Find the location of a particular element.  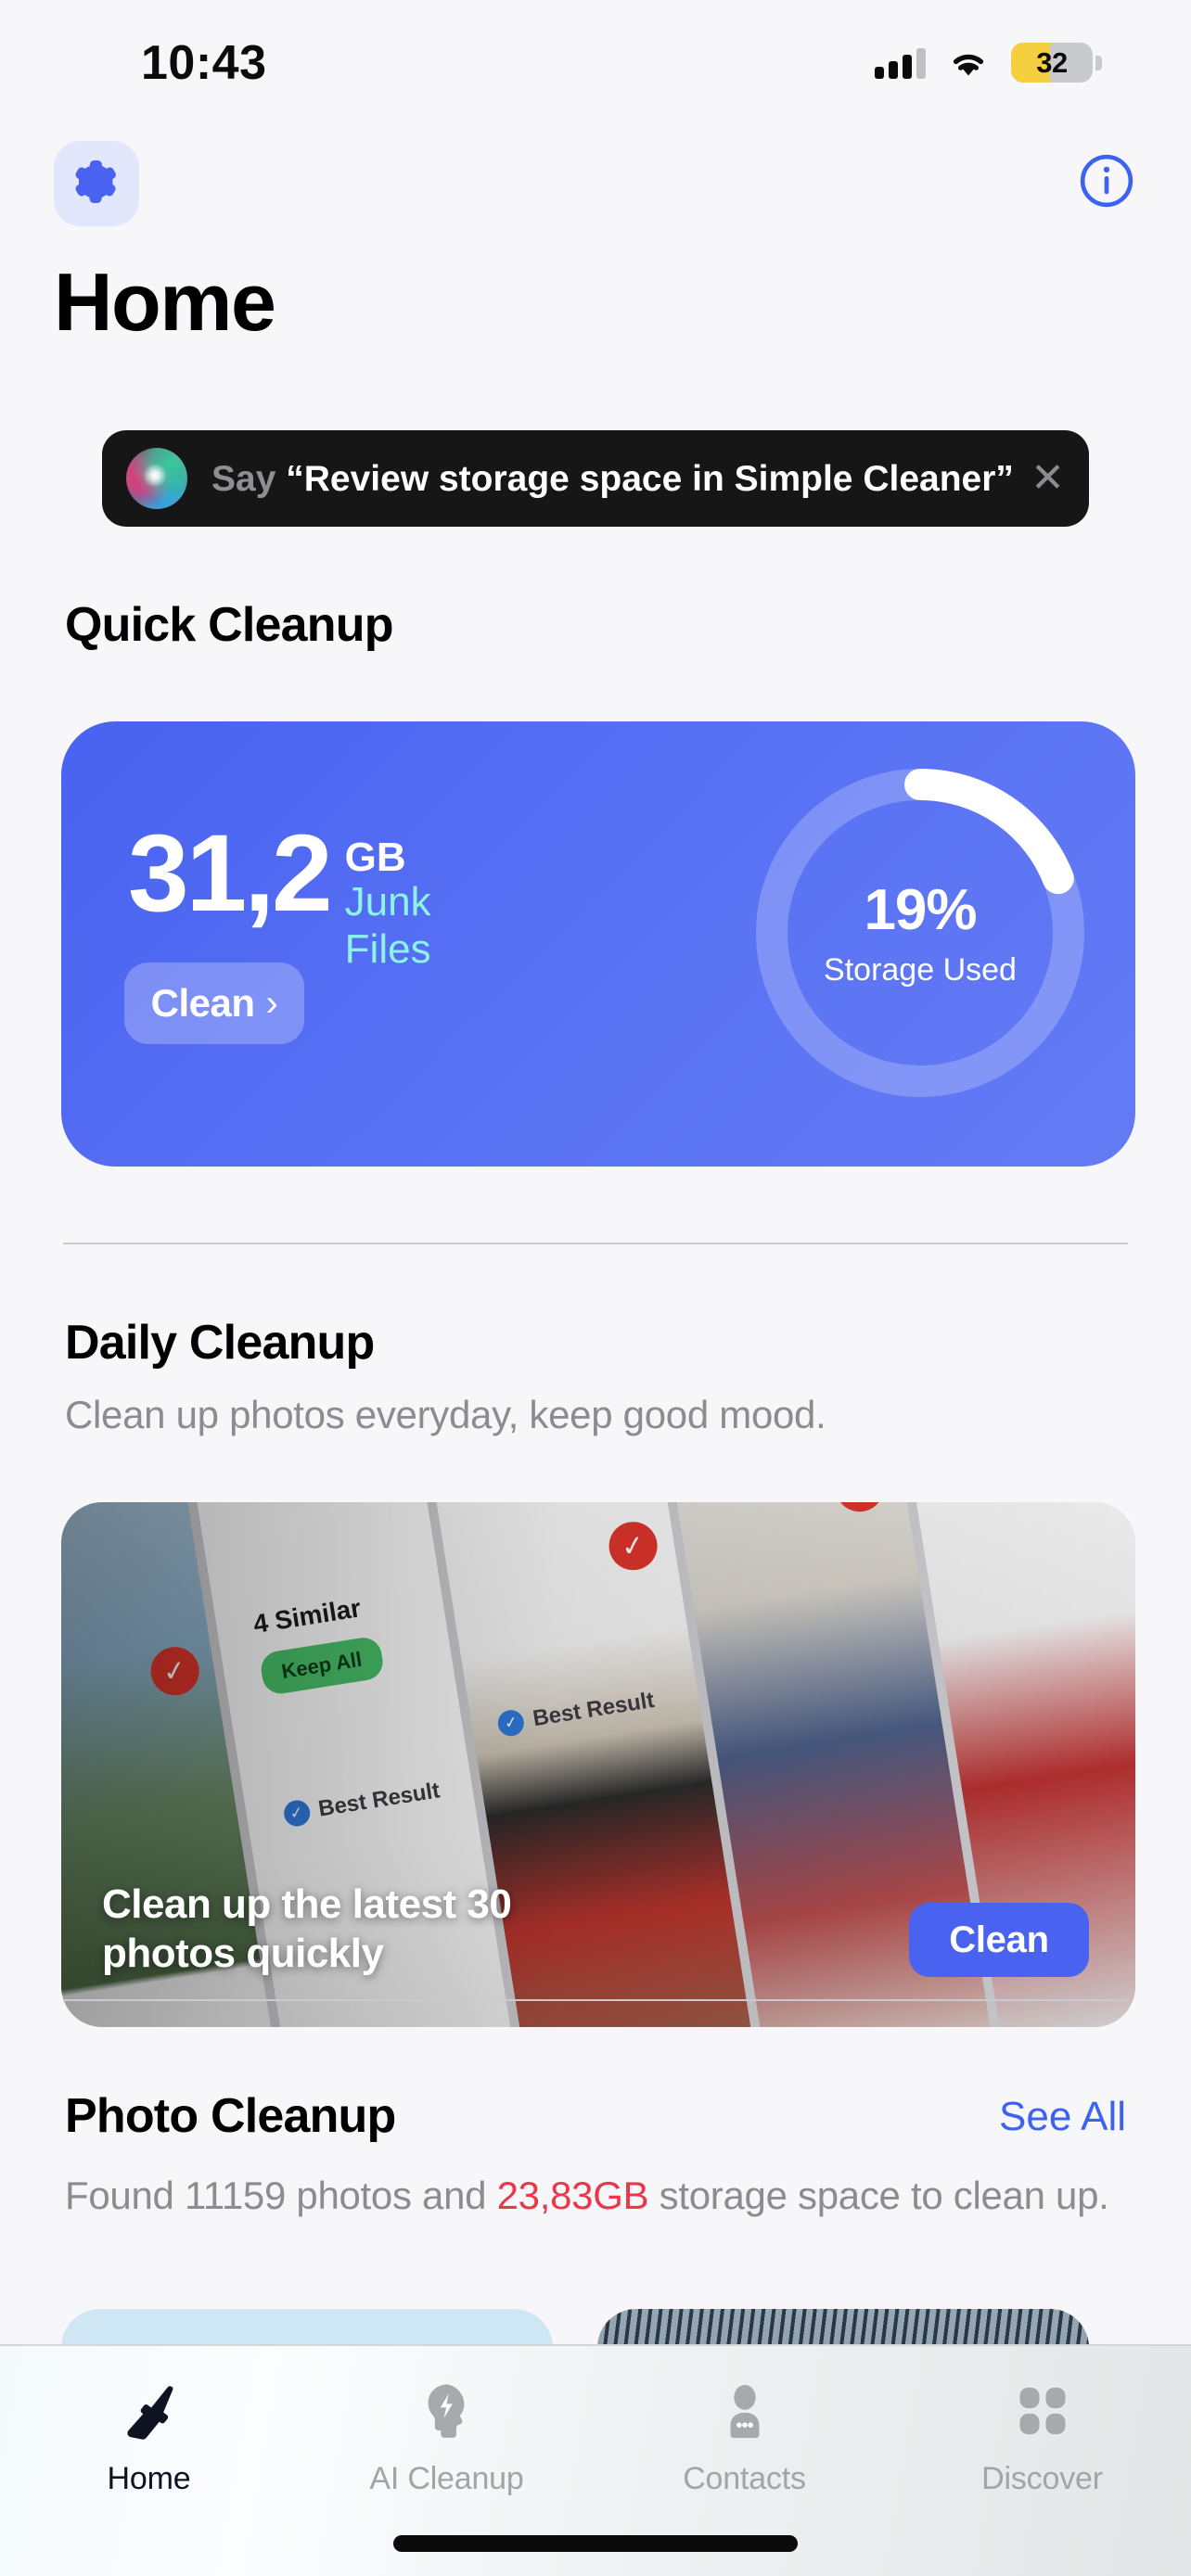

info-button is located at coordinates (1106, 181).